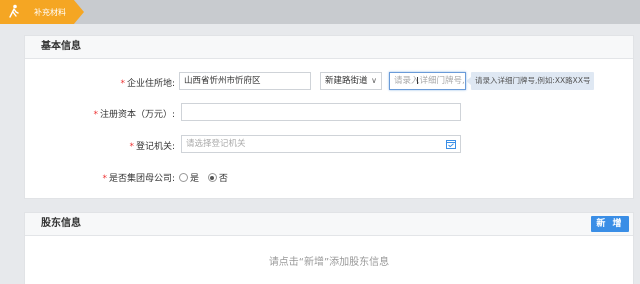  Describe the element at coordinates (451, 144) in the screenshot. I see `calendar-icon` at that location.